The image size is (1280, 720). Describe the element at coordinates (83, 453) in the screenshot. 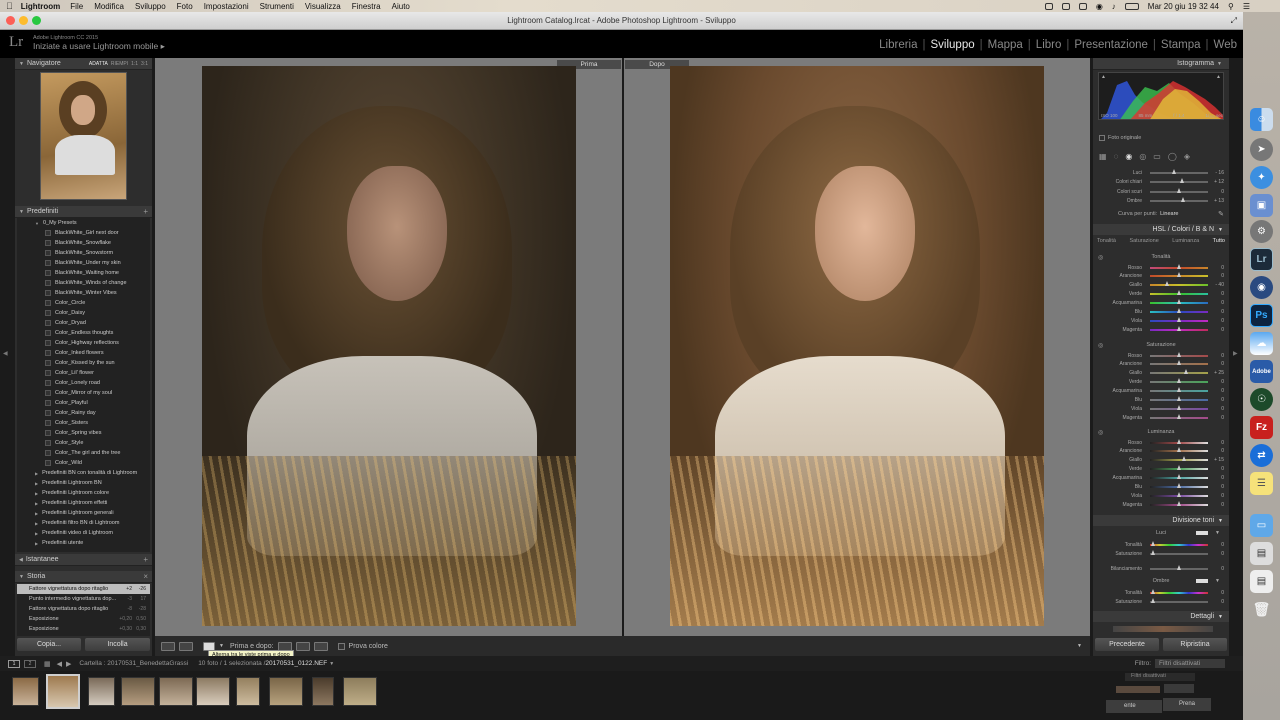

I see `preset-item: Color_The girl and the tree` at that location.